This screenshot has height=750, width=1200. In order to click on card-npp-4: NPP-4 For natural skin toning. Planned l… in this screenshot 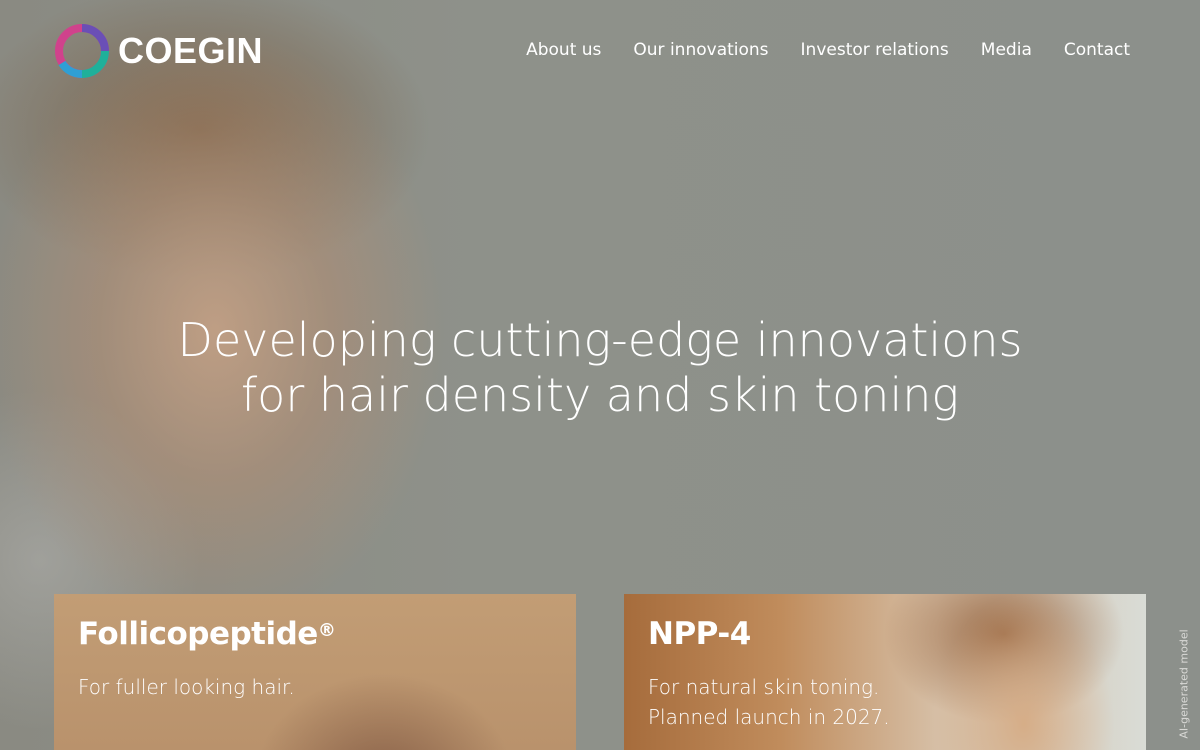, I will do `click(885, 672)`.